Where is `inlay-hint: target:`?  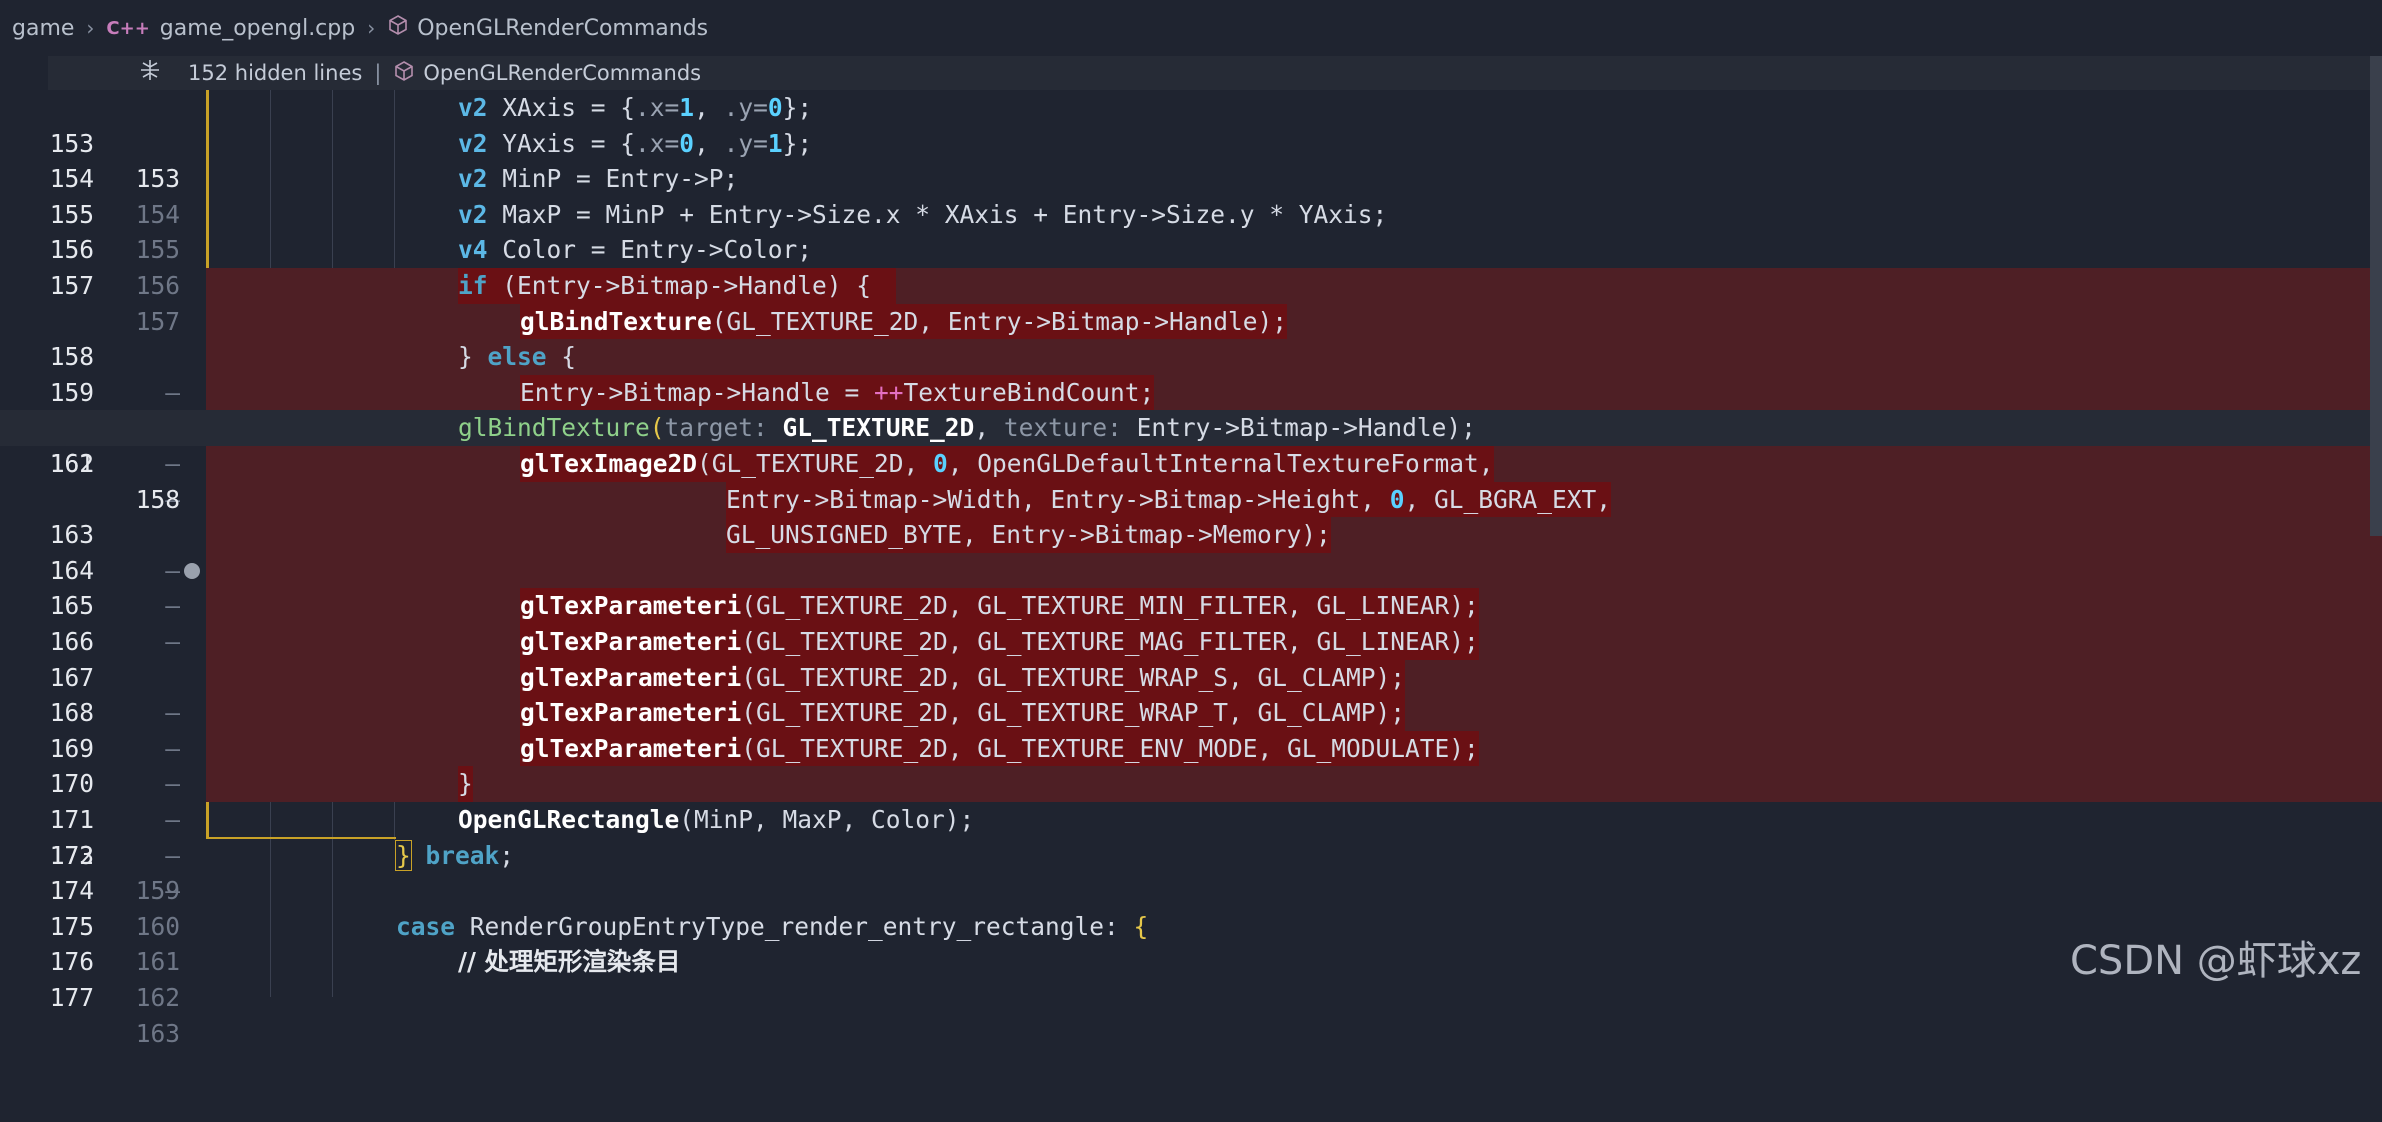
inlay-hint: target: is located at coordinates (716, 428).